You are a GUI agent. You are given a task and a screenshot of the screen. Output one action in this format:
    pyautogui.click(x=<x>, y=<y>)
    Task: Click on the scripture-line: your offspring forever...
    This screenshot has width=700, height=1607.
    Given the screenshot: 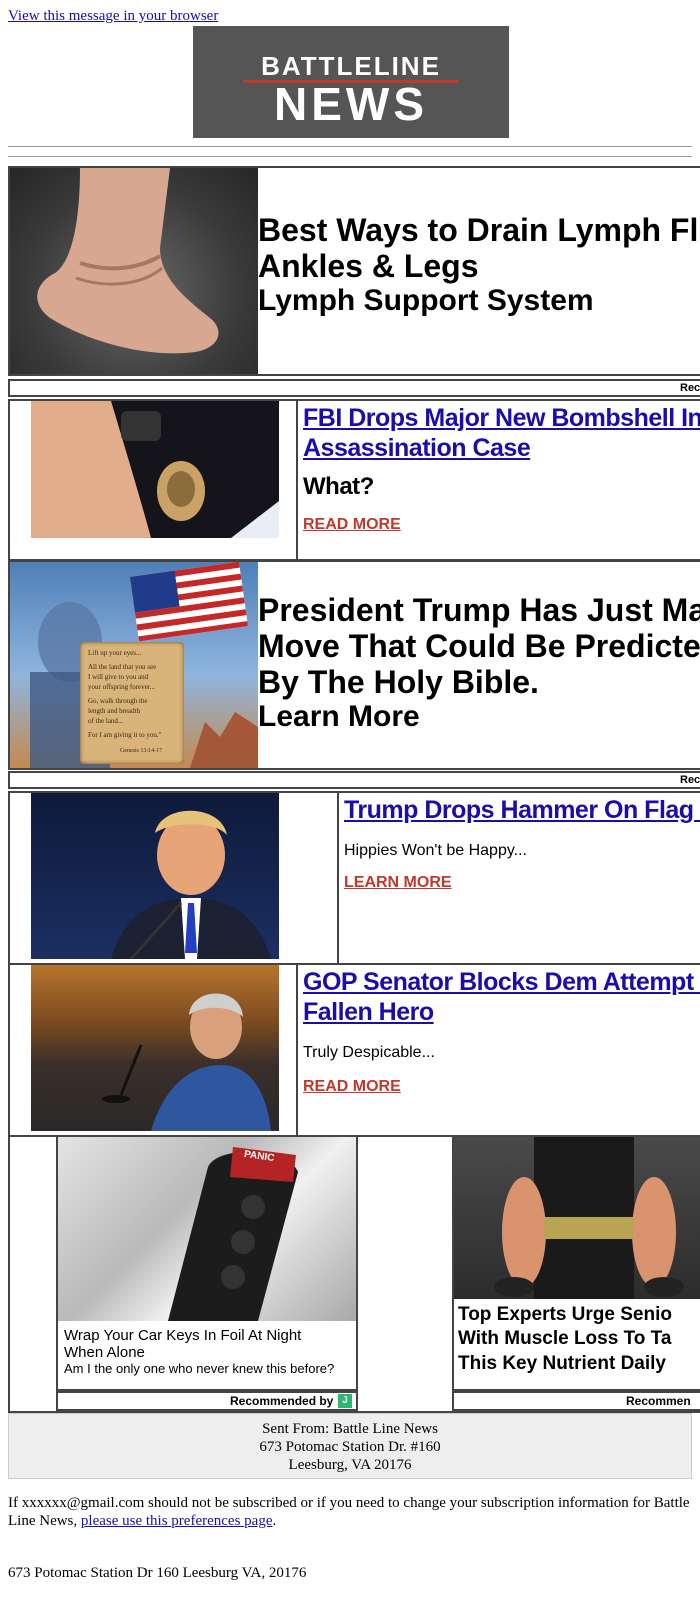 What is the action you would take?
    pyautogui.click(x=121, y=687)
    